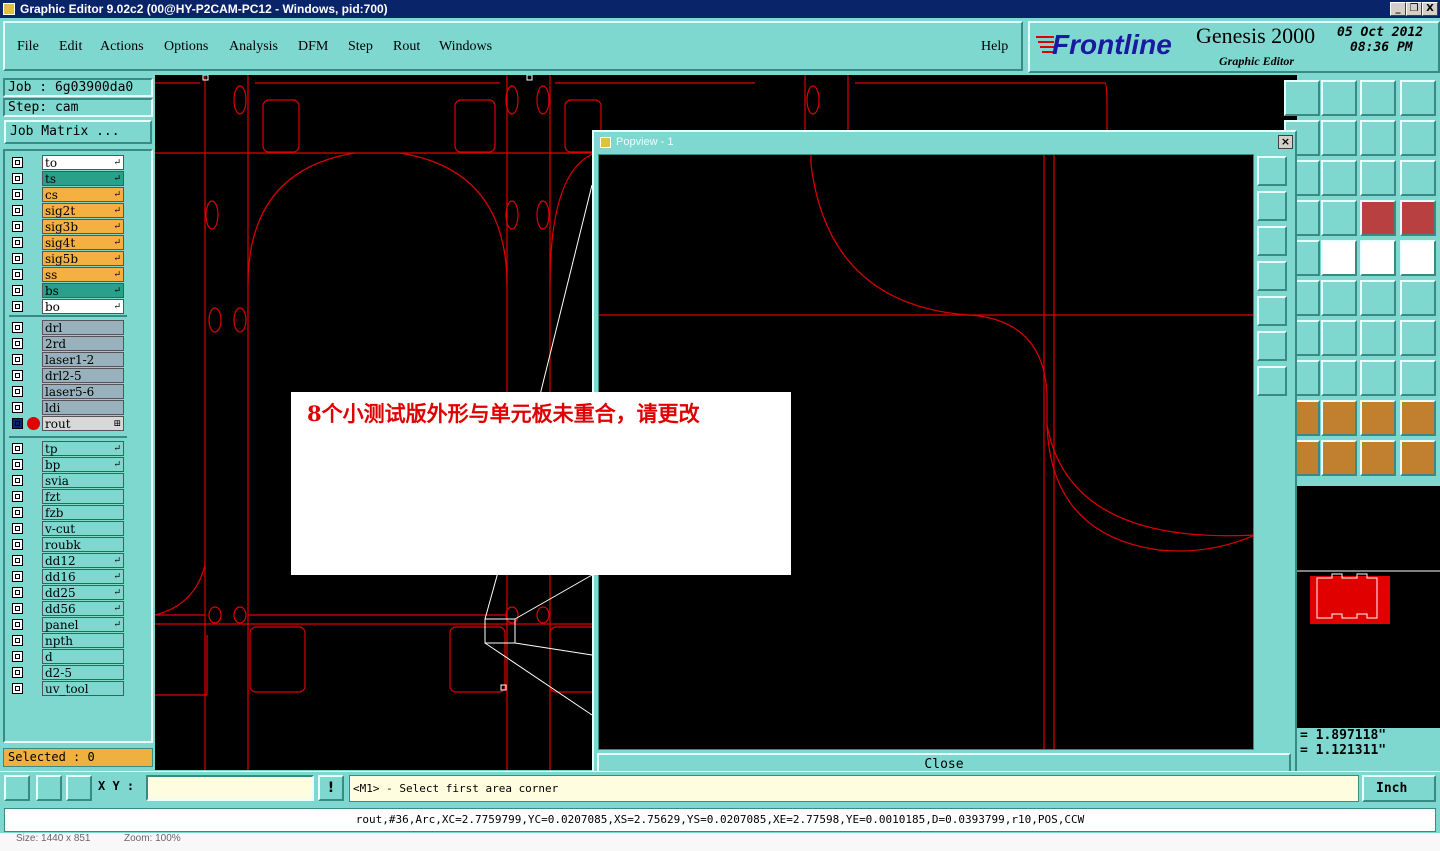 The height and width of the screenshot is (851, 1440). Describe the element at coordinates (1272, 311) in the screenshot. I see `popview-window-icon` at that location.